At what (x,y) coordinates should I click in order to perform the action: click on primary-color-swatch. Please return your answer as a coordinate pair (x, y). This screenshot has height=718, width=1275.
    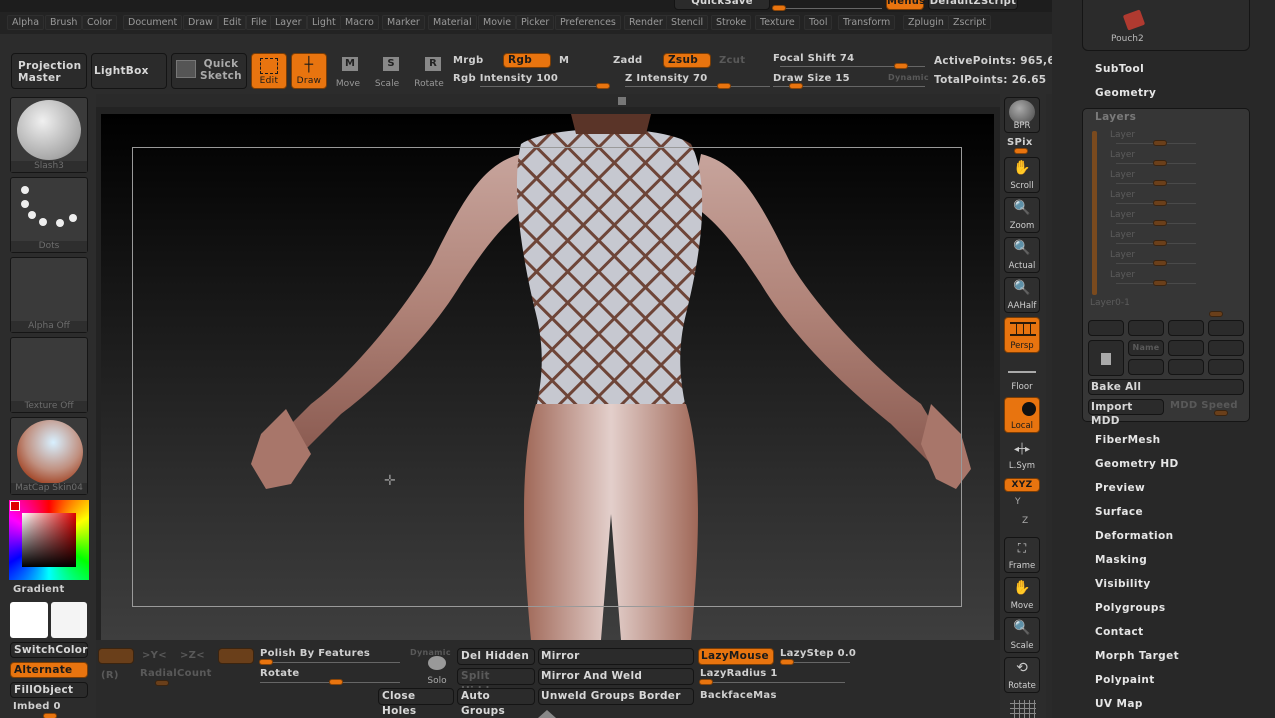
    Looking at the image, I should click on (15, 506).